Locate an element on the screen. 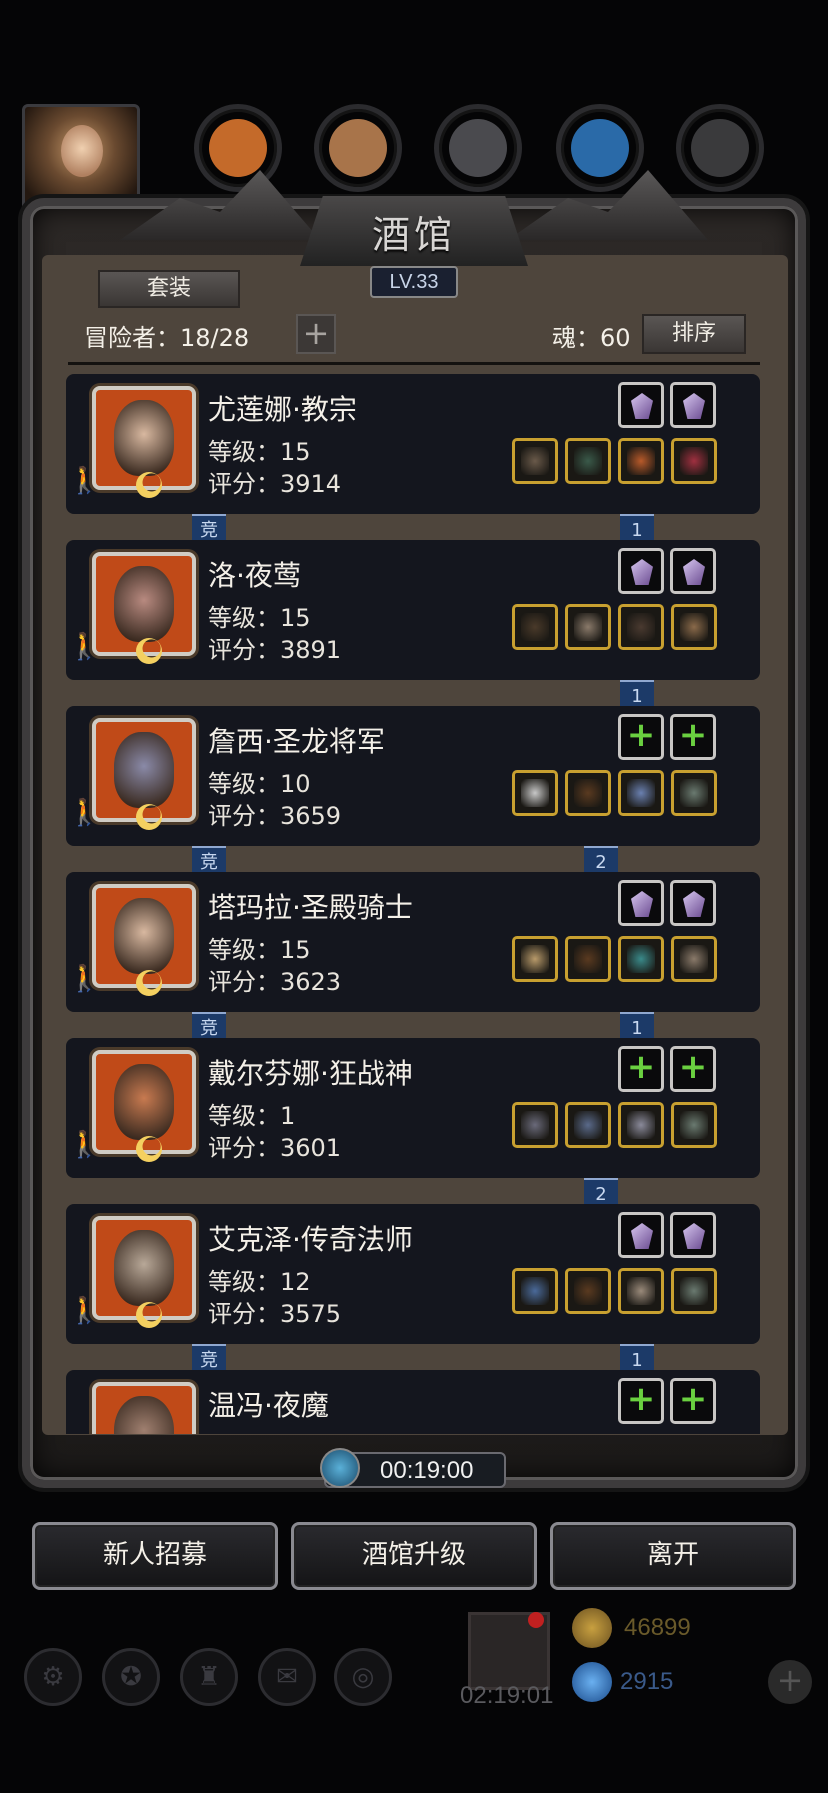  hero-card: 🚶 洛·夜莺 等级：15 评分：3891 is located at coordinates (413, 610).